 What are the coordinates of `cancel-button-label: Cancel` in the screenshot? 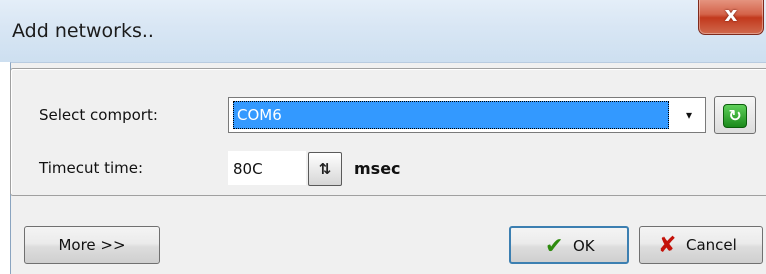 It's located at (711, 245).